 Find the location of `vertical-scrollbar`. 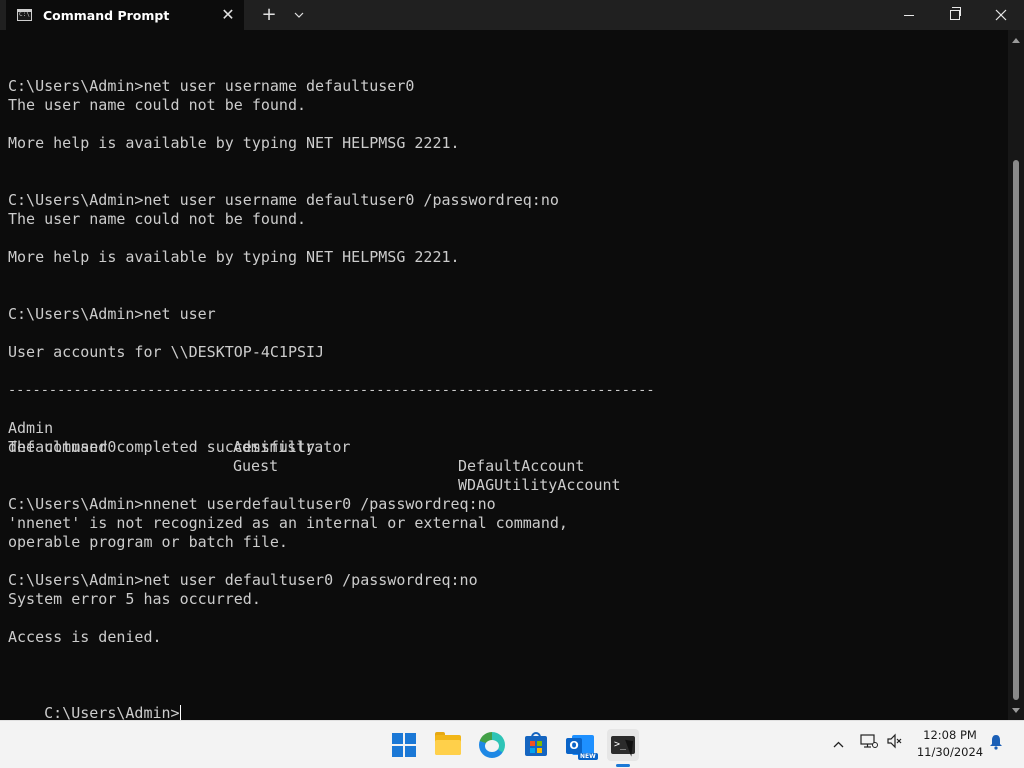

vertical-scrollbar is located at coordinates (1016, 375).